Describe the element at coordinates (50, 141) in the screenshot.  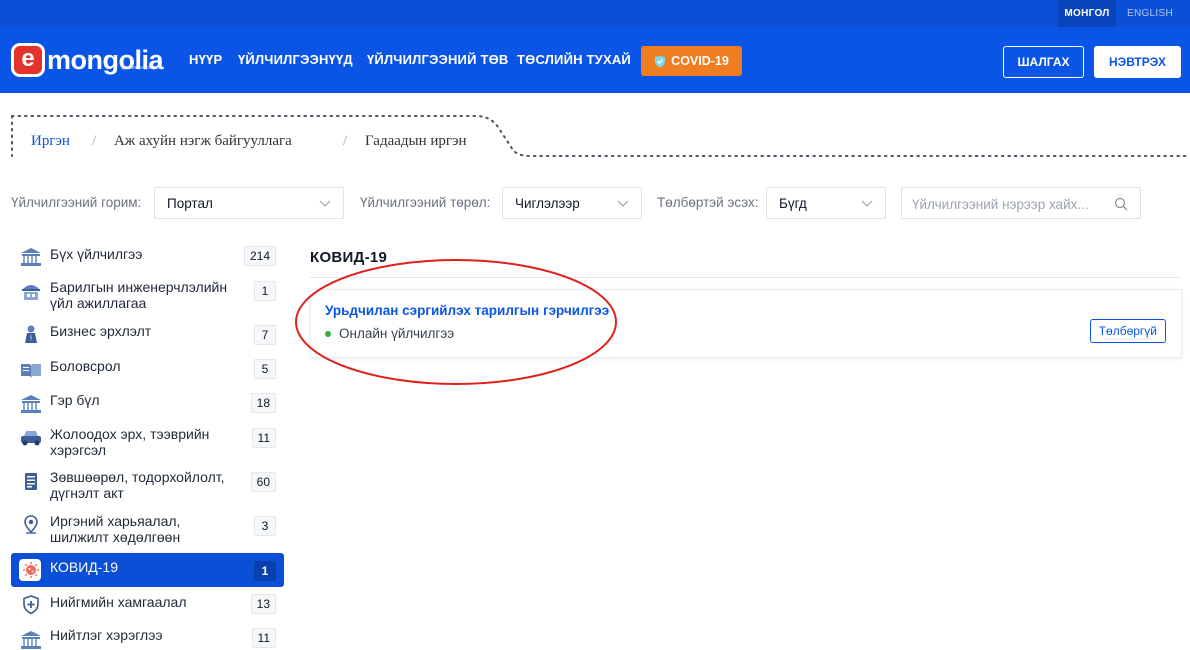
I see `tab-citizen: Иргэн` at that location.